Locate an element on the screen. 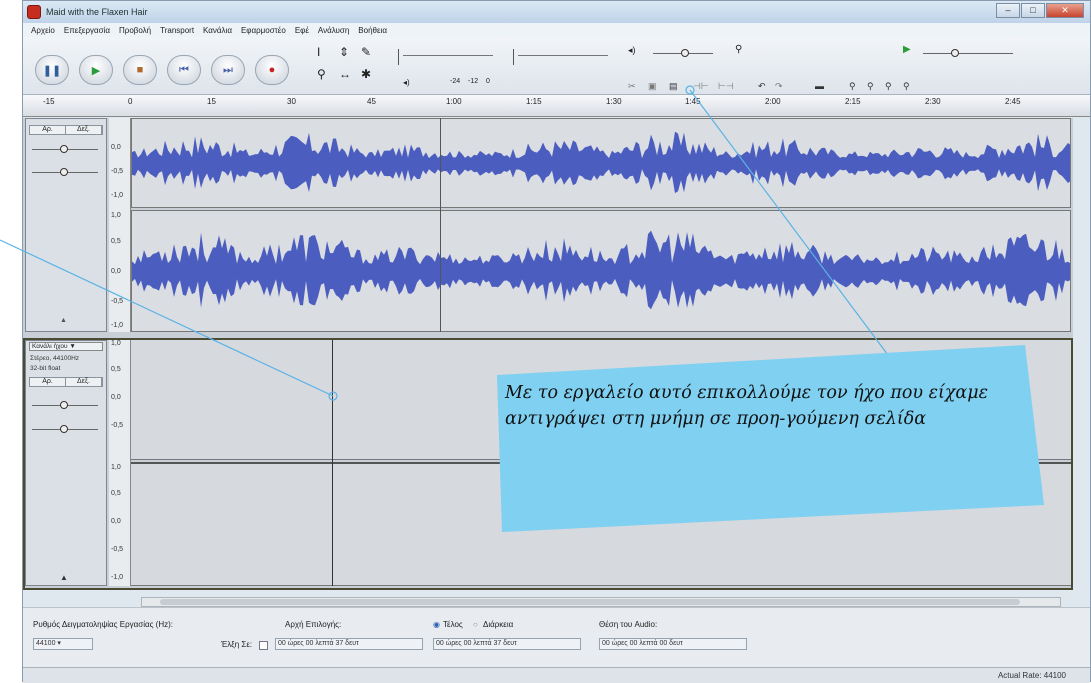 The height and width of the screenshot is (683, 1091). menu-tracks: Κανάλια is located at coordinates (217, 30).